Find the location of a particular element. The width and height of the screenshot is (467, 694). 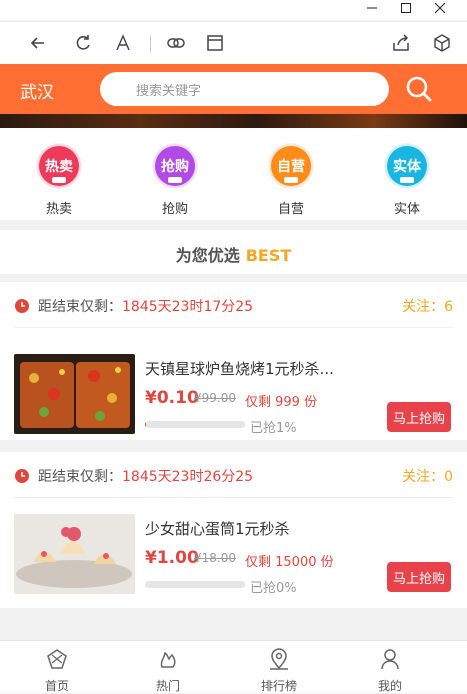

banner-image is located at coordinates (233, 121).